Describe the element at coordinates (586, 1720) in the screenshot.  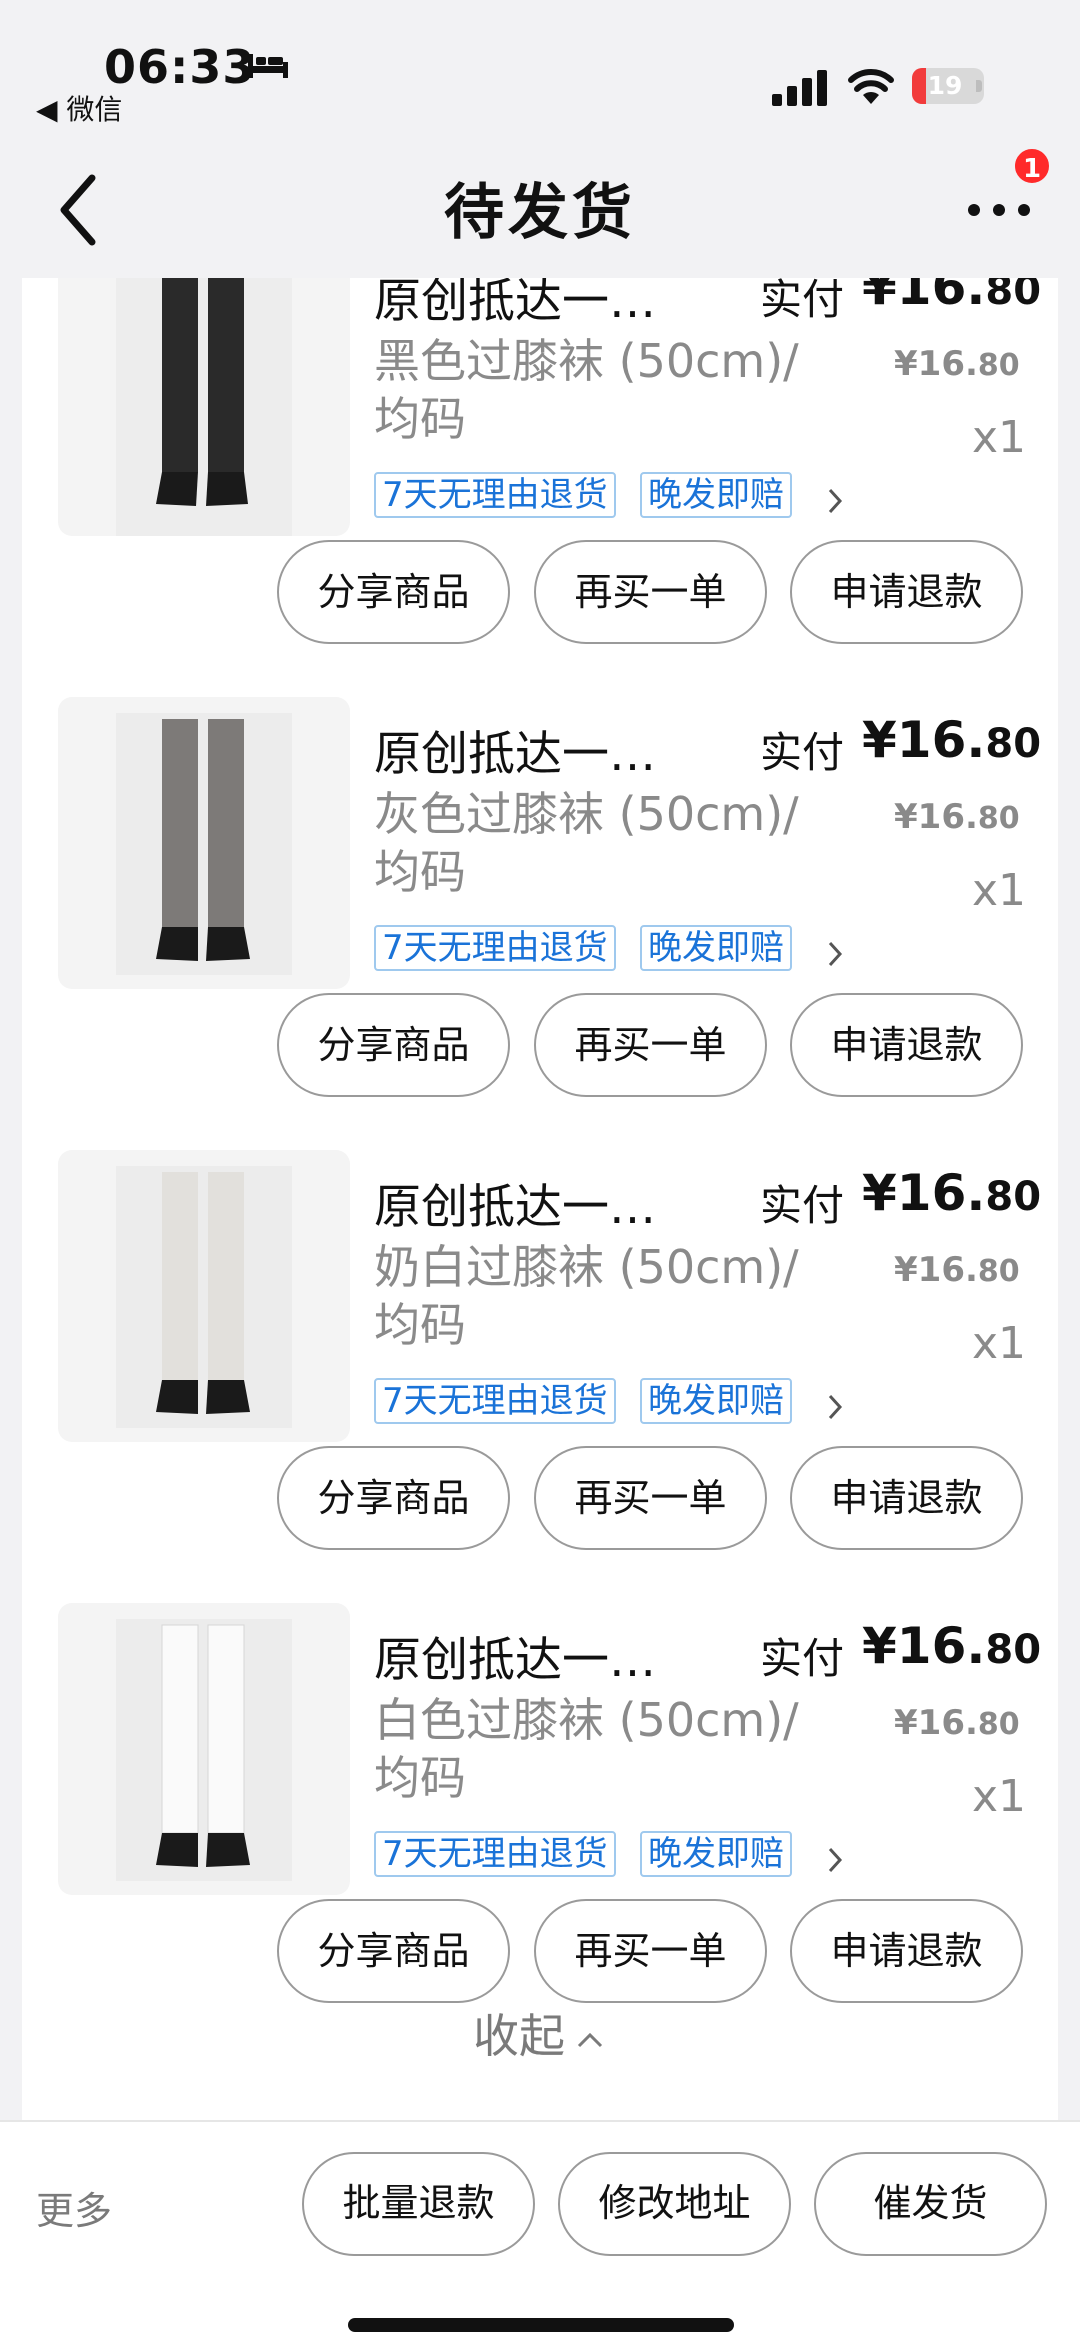
I see `sku-line: 白色过膝袜 (50cm)/` at that location.